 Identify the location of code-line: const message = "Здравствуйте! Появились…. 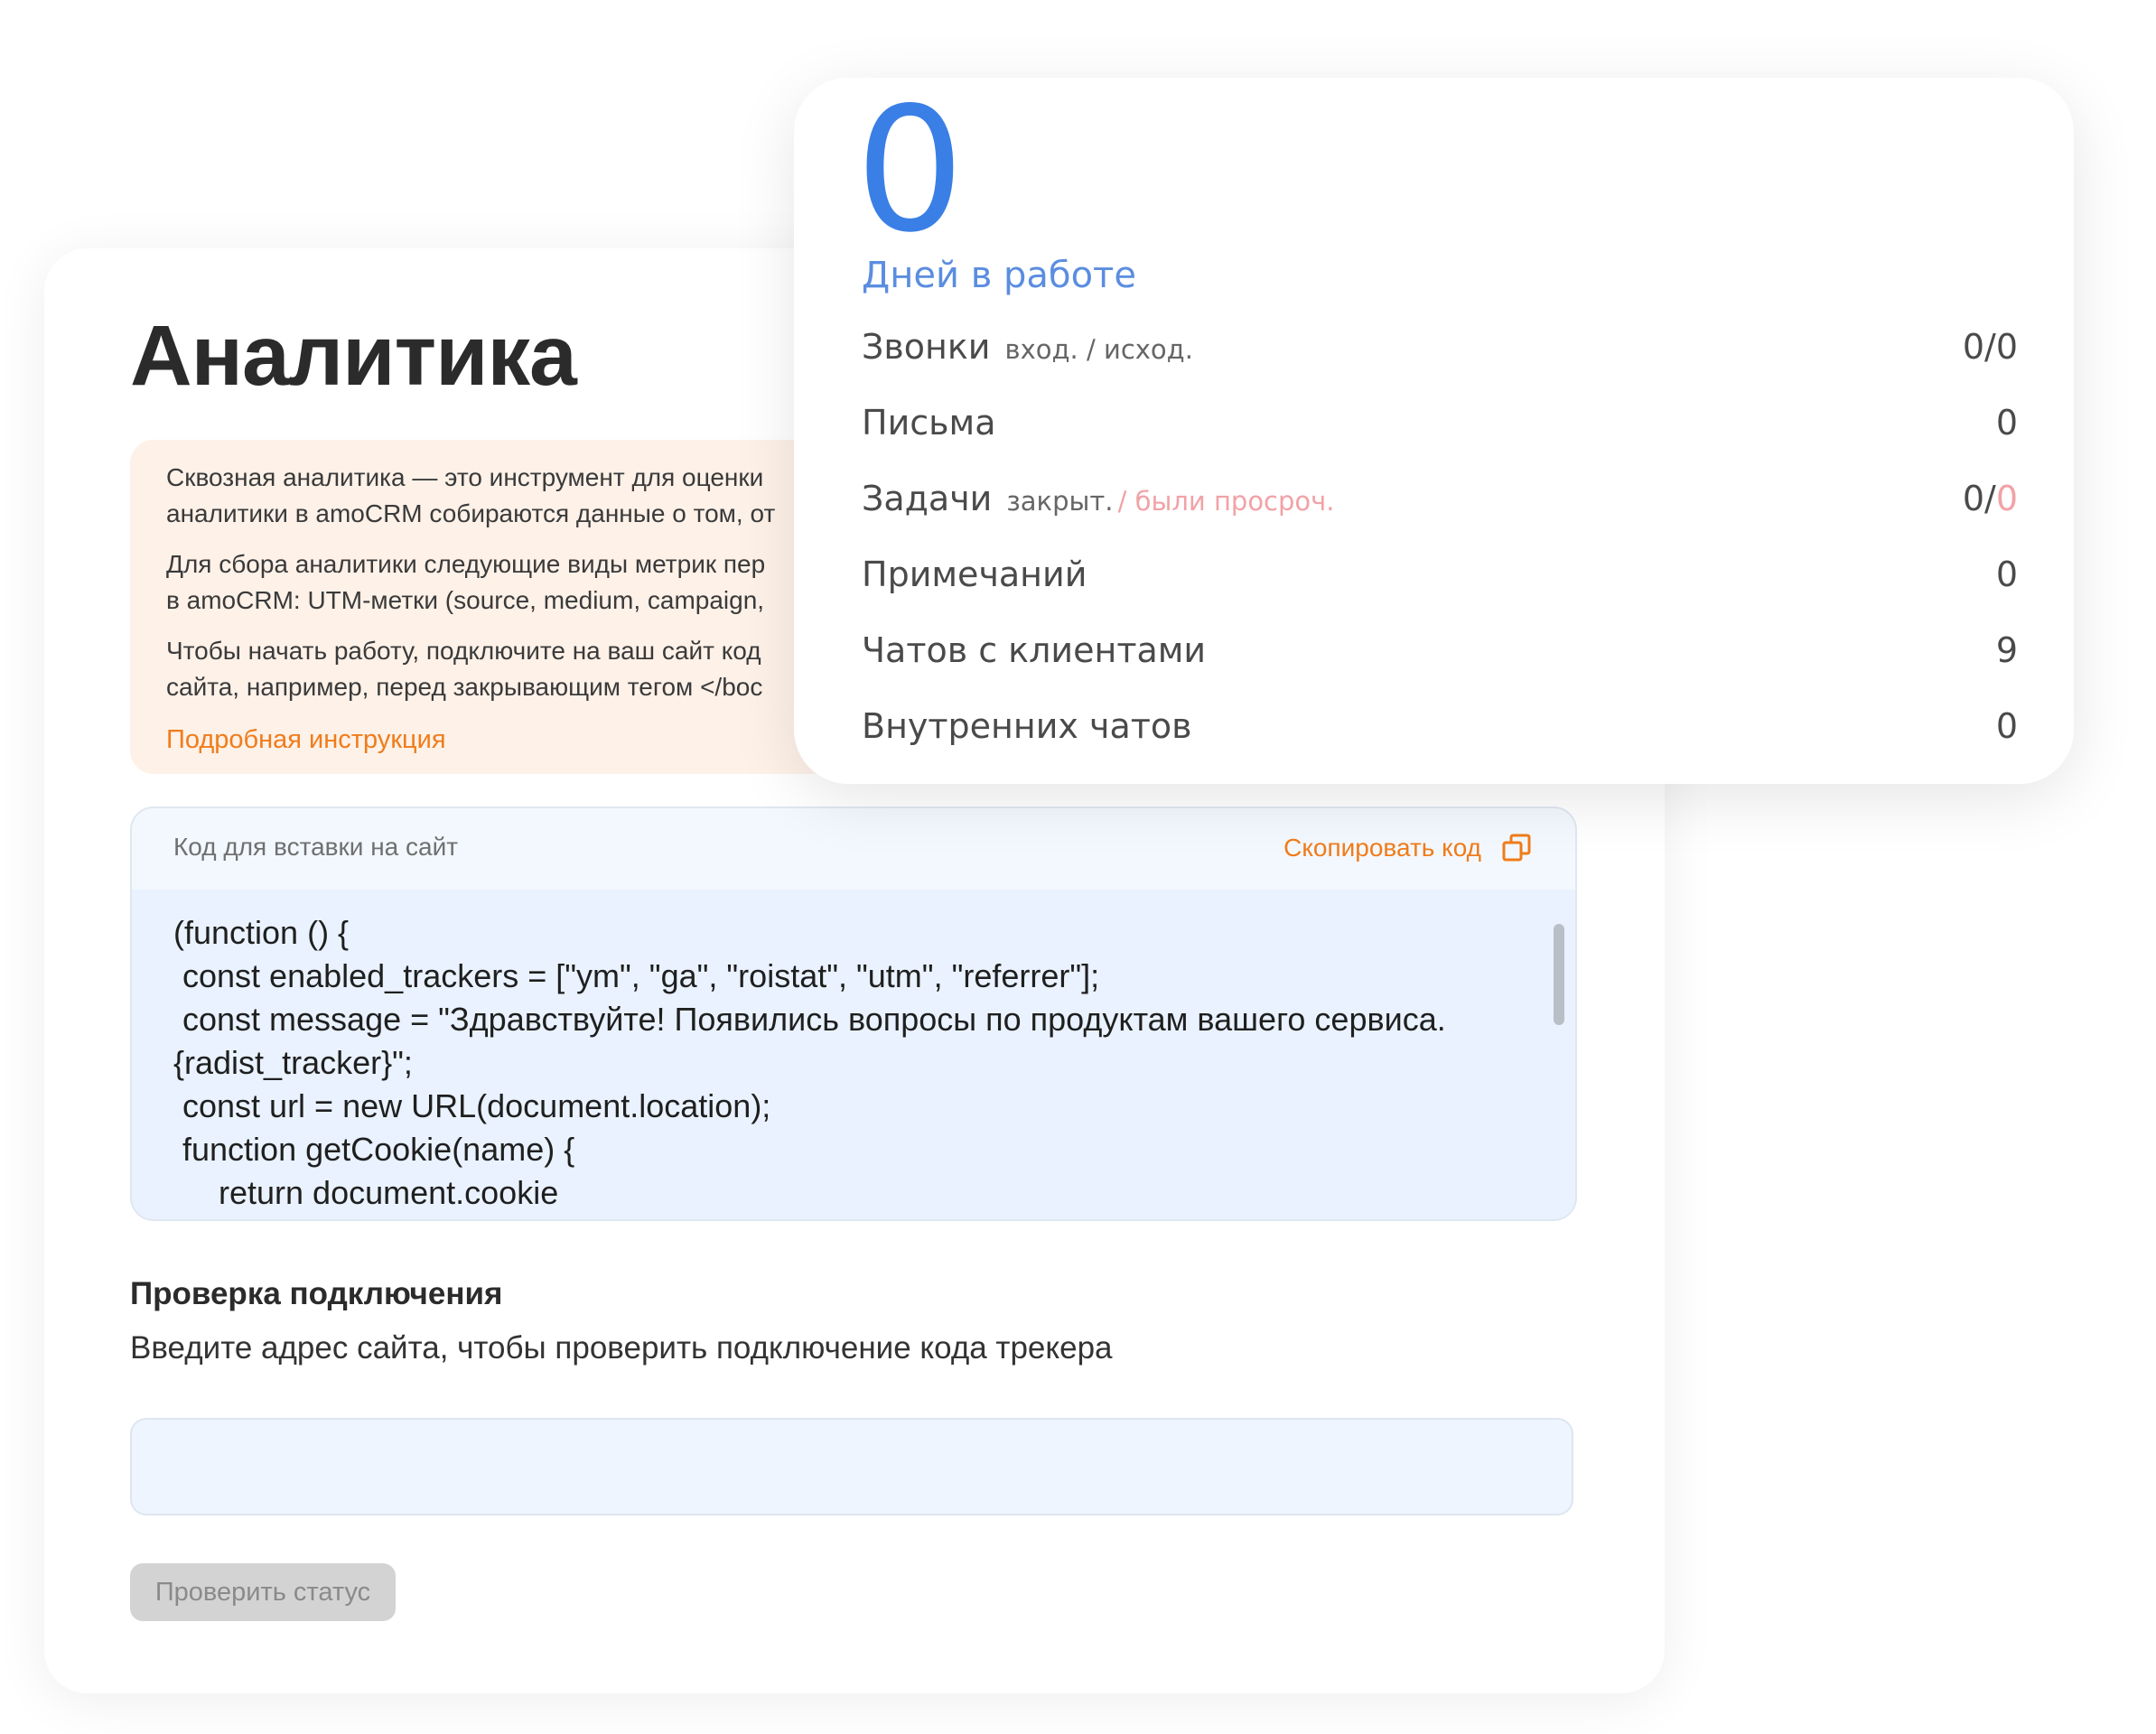
(809, 1019).